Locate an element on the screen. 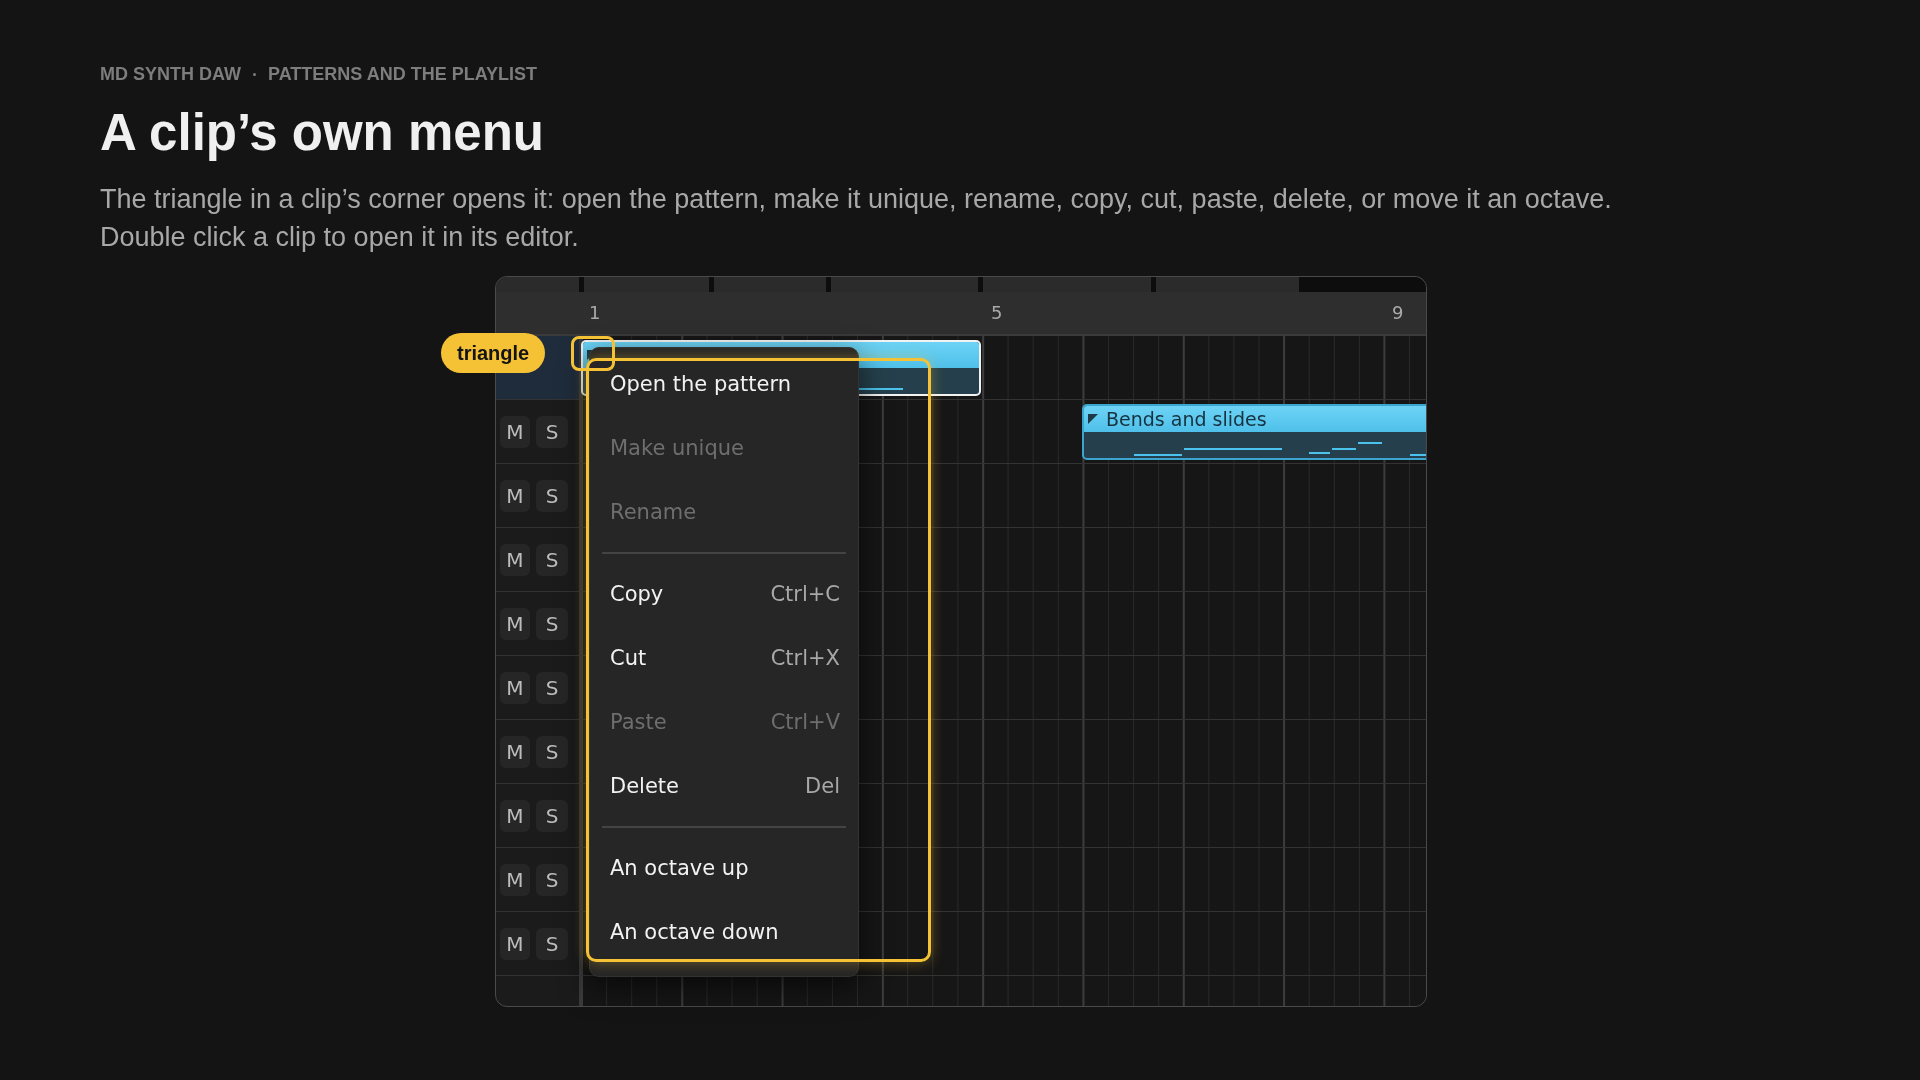 This screenshot has height=1080, width=1920. bar-number: 1 is located at coordinates (595, 312).